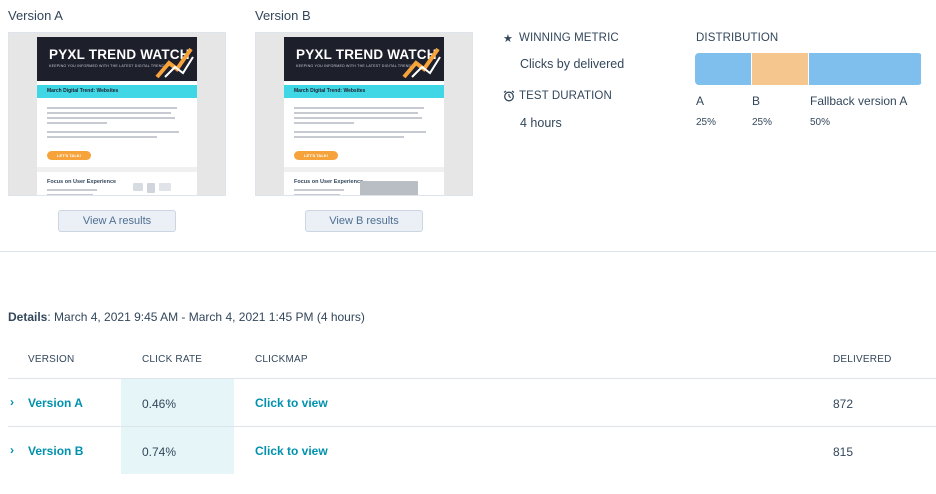 This screenshot has width=936, height=494. What do you see at coordinates (541, 123) in the screenshot?
I see `test-duration-value: 4 hours` at bounding box center [541, 123].